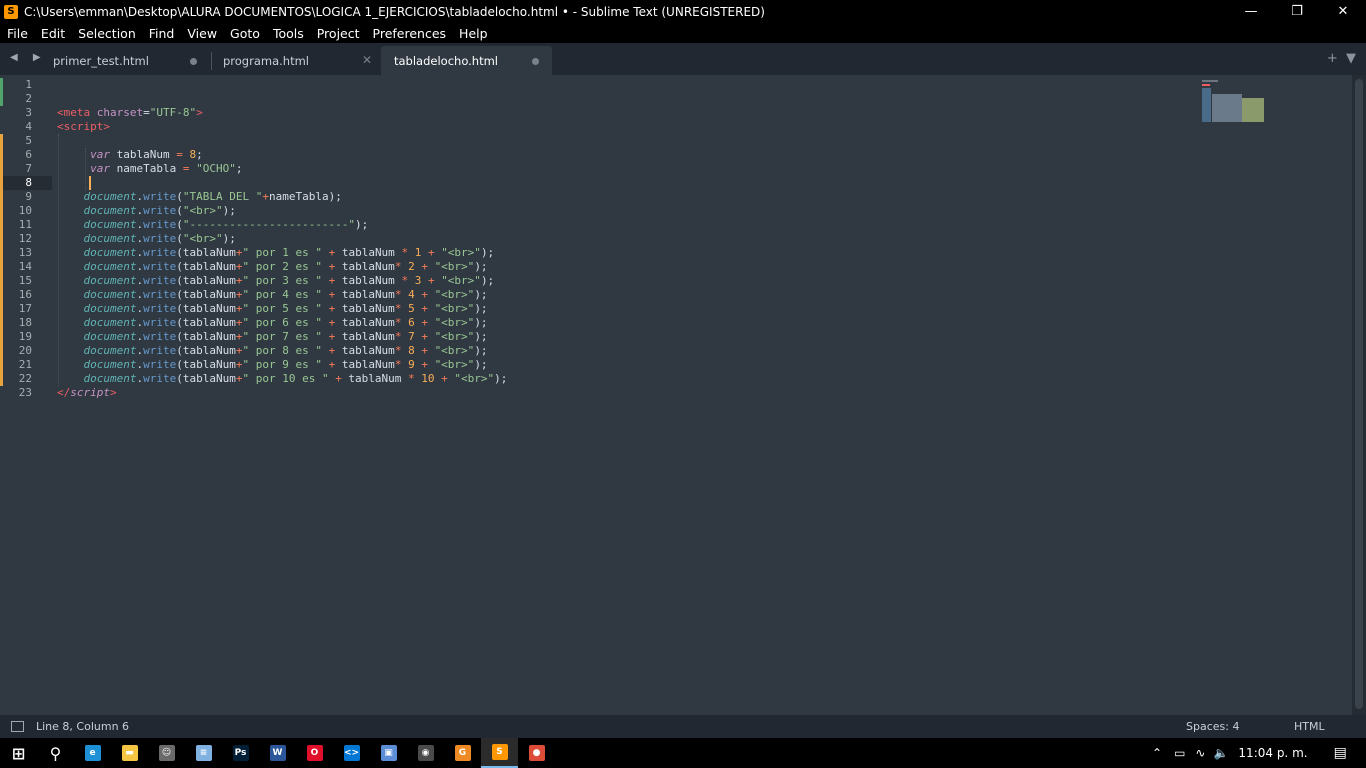 Image resolution: width=1366 pixels, height=768 pixels. Describe the element at coordinates (446, 60) in the screenshot. I see `tab-label: tabladelocho.html` at that location.